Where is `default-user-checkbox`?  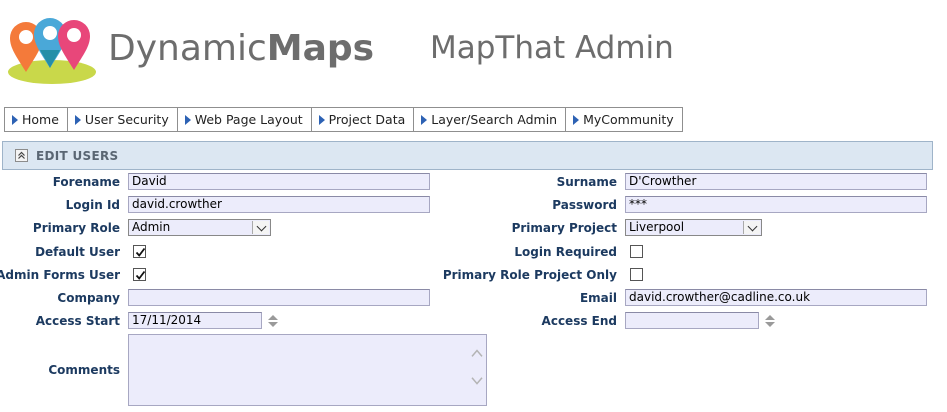 default-user-checkbox is located at coordinates (139, 251).